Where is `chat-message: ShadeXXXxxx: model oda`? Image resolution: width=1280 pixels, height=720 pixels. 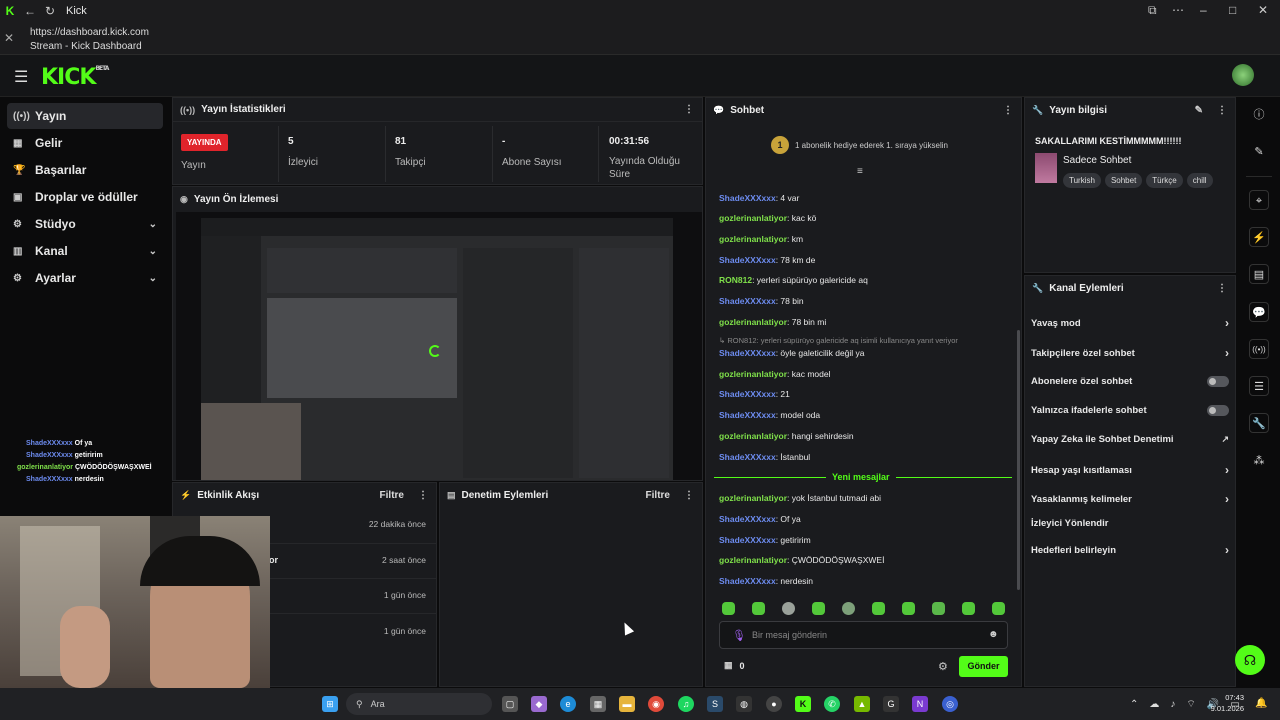
chat-message: ShadeXXXxxx: model oda is located at coordinates (769, 415).